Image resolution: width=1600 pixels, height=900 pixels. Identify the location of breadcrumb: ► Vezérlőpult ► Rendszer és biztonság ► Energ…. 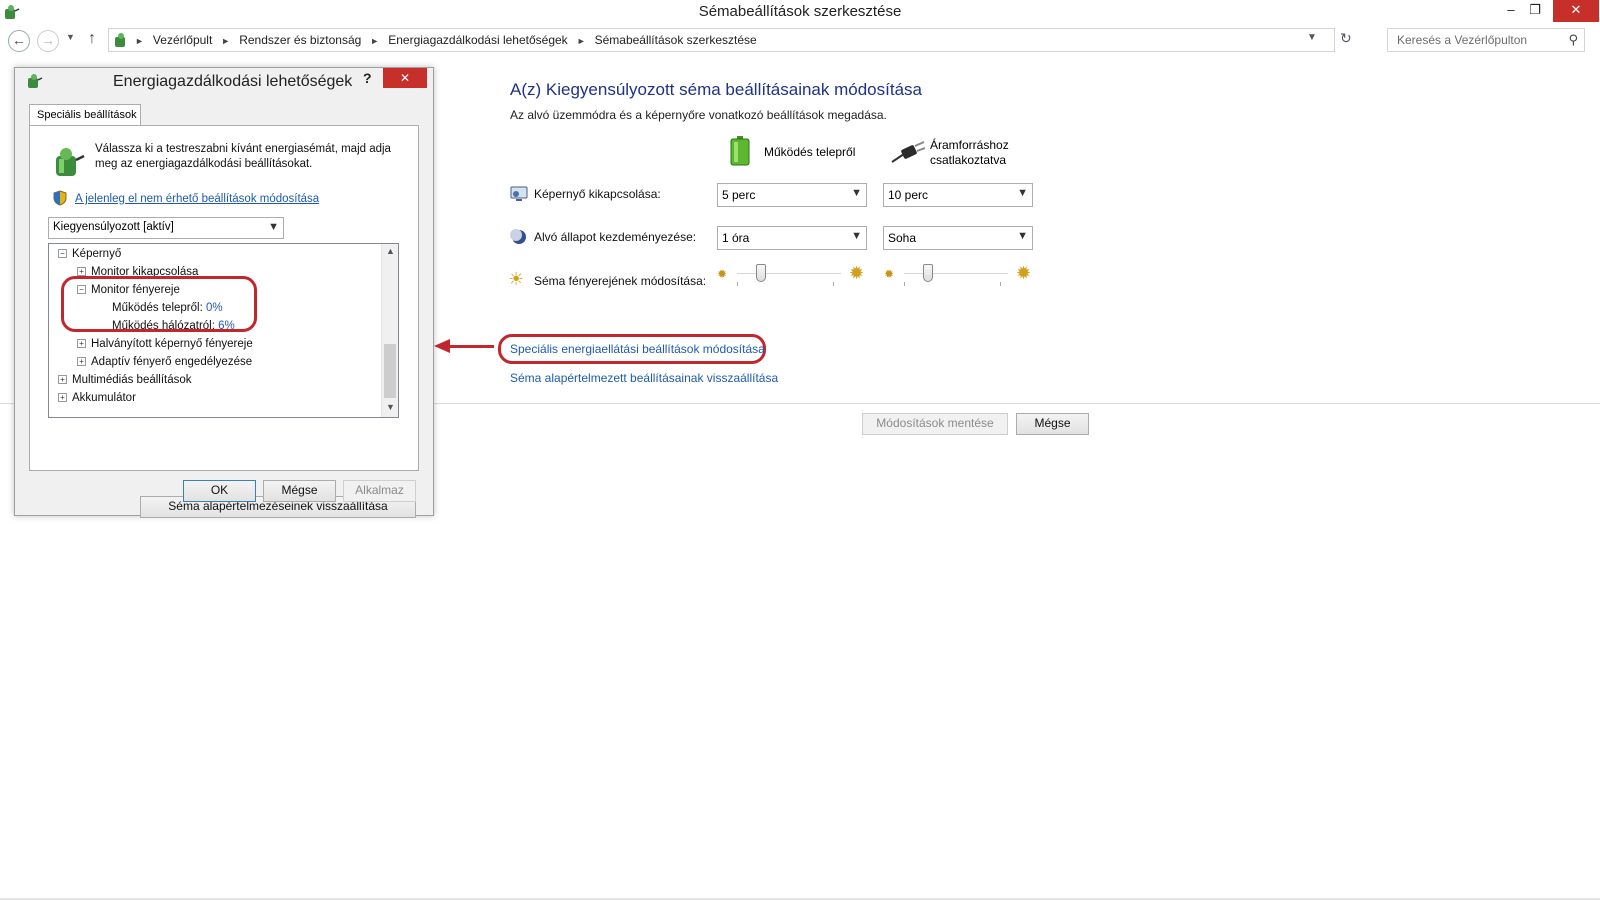
(446, 40).